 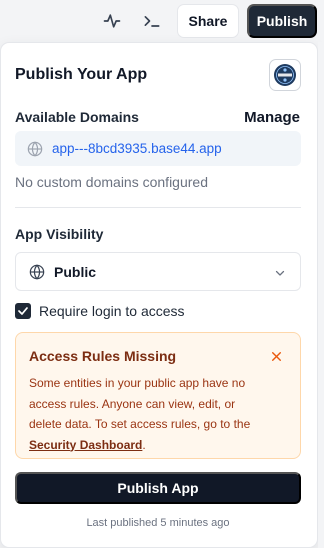 What do you see at coordinates (132, 403) in the screenshot?
I see `alert-body-line: access rules. Anyone can view, edit, or` at bounding box center [132, 403].